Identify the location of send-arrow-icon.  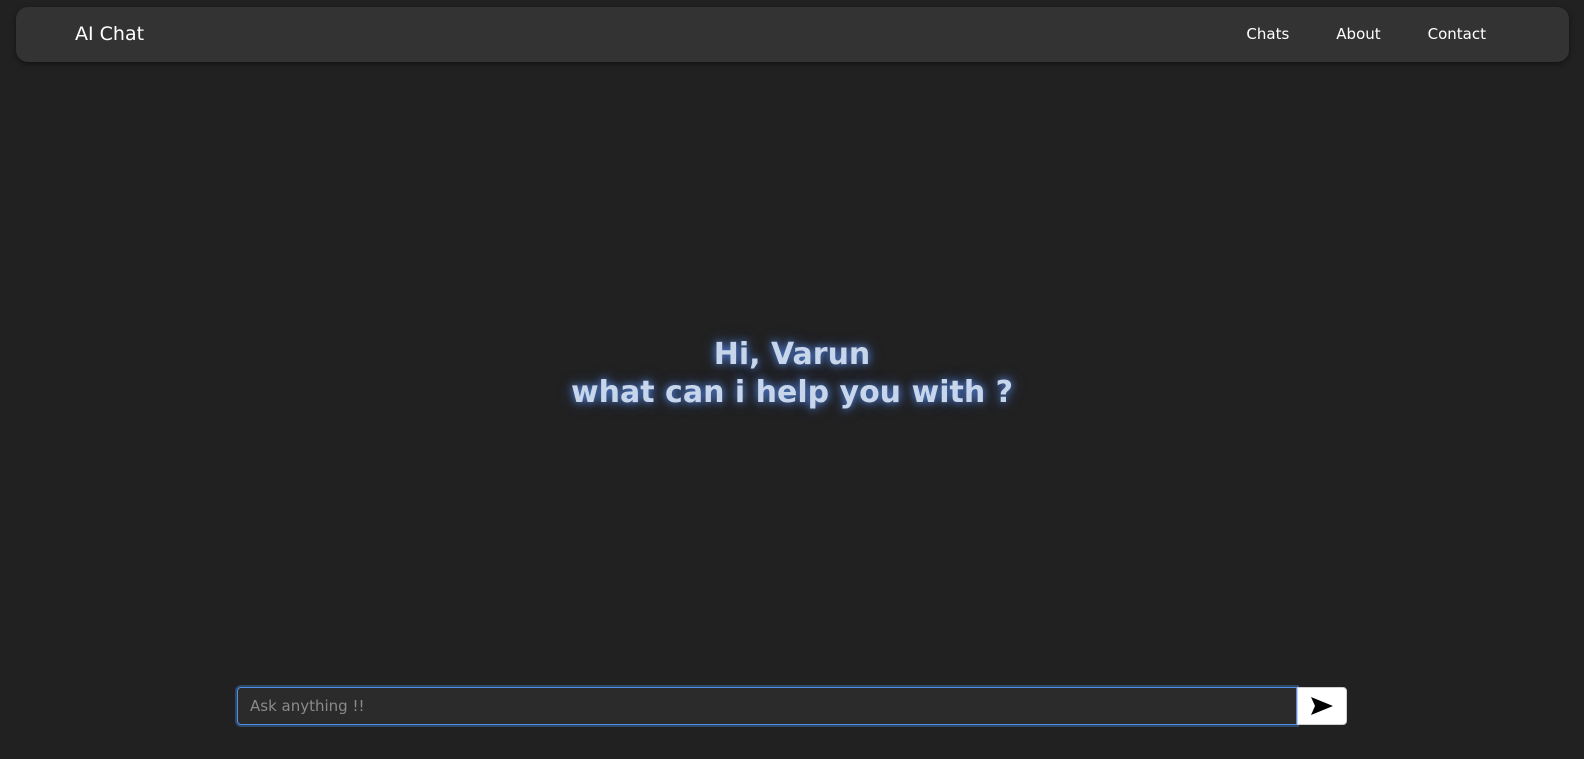
(1322, 706).